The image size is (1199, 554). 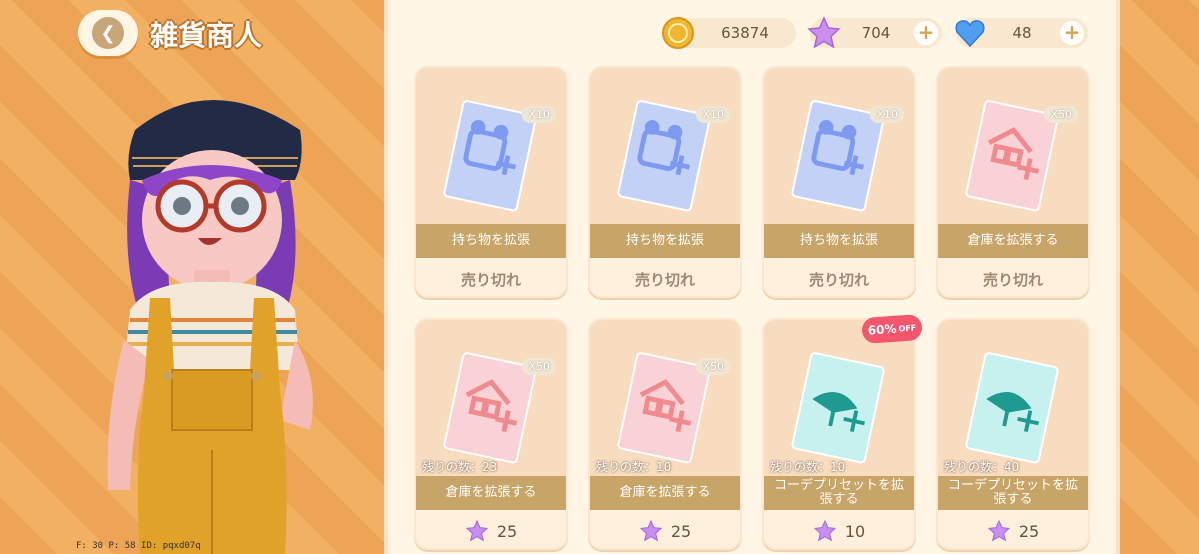 I want to click on sale-percent: 60%, so click(x=882, y=329).